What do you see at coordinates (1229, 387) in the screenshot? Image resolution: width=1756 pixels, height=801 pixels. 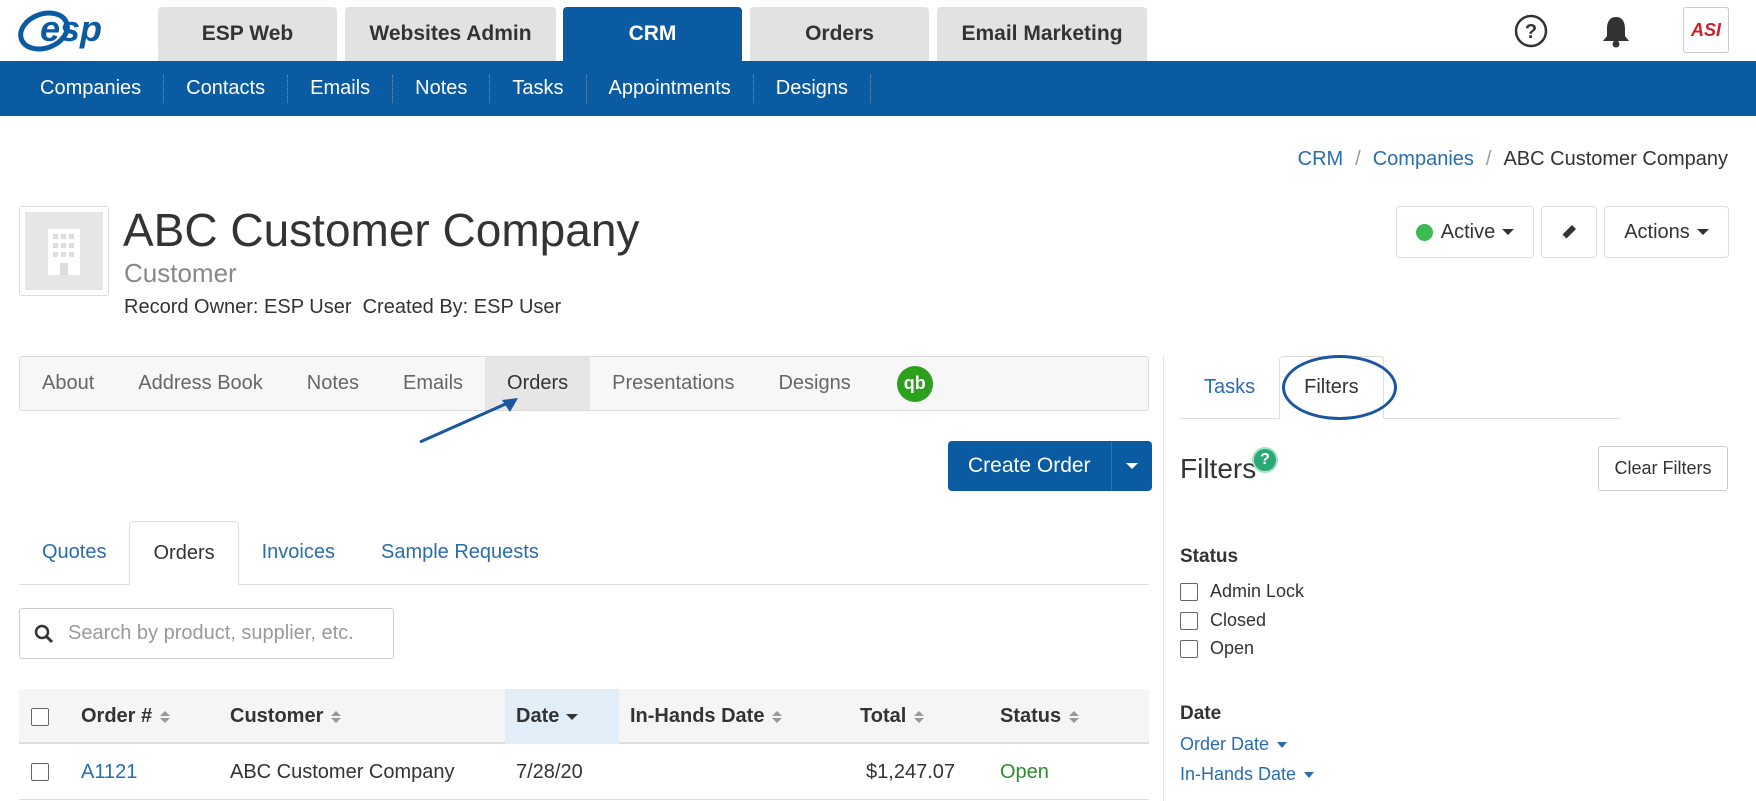 I see `tab-tasks: Tasks` at bounding box center [1229, 387].